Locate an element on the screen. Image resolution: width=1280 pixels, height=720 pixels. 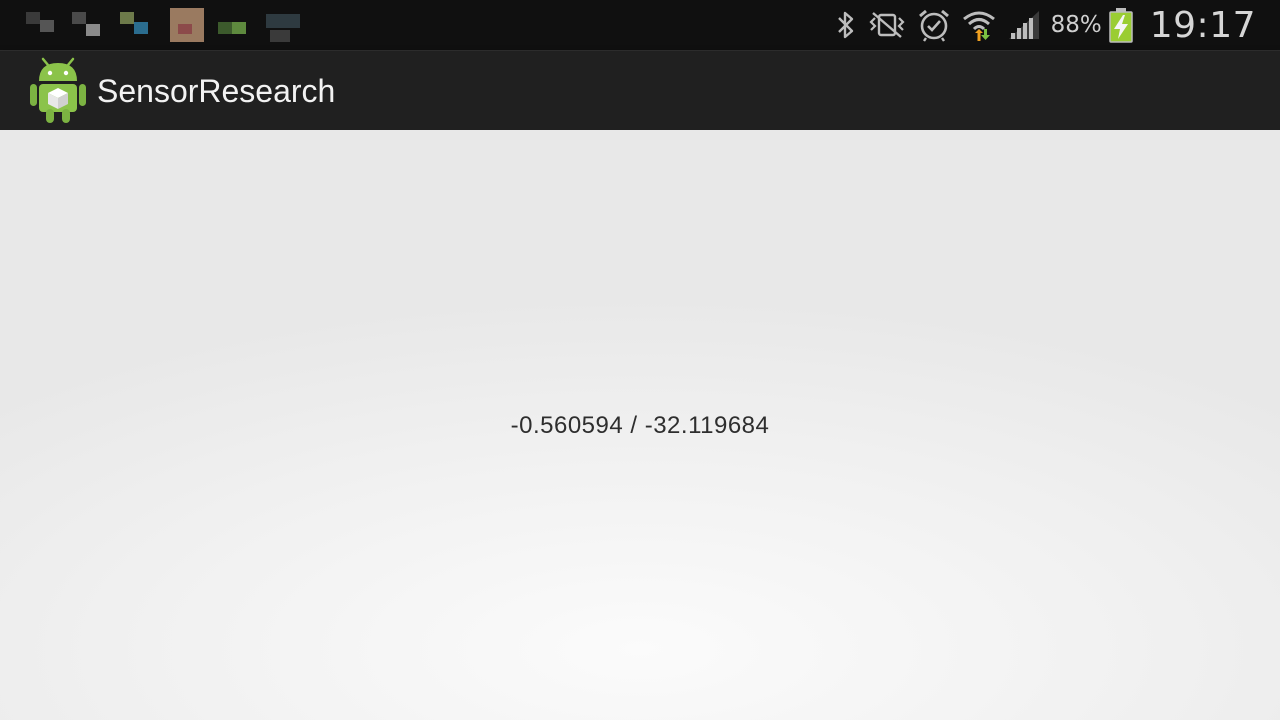
battery-charging-icon is located at coordinates (1121, 25).